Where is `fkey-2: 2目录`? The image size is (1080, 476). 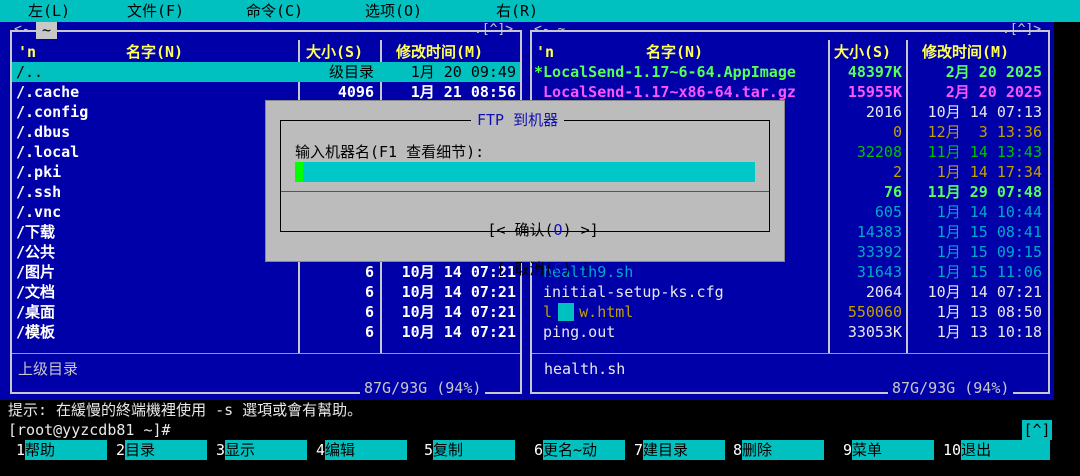 fkey-2: 2目录 is located at coordinates (162, 450).